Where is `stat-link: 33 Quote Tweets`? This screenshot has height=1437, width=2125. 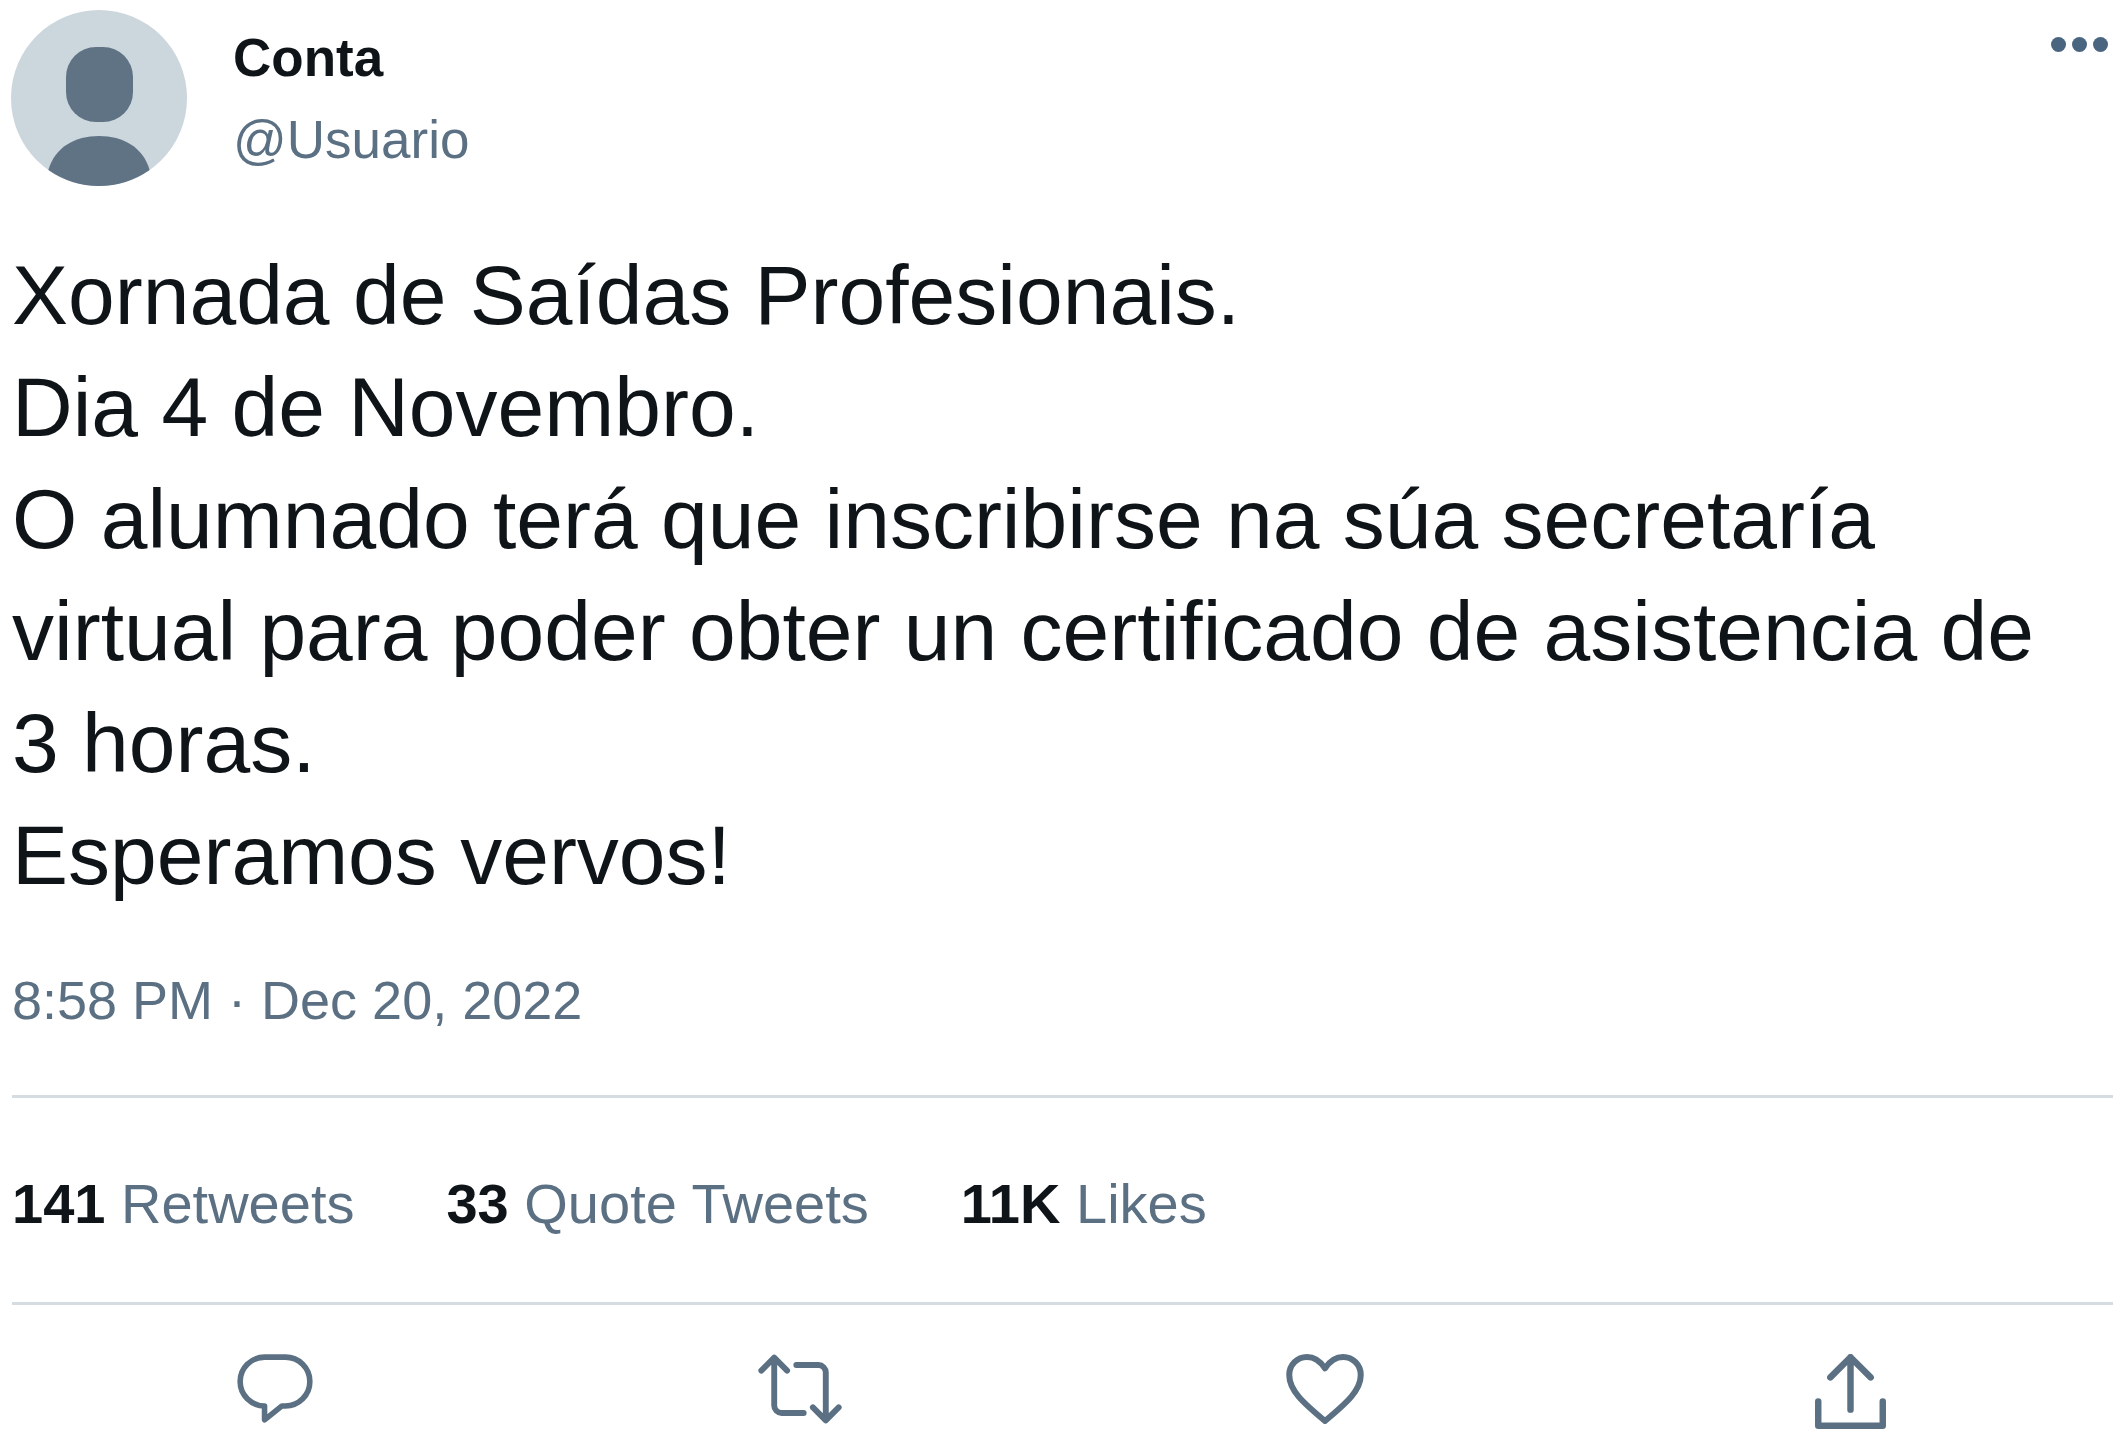
stat-link: 33 Quote Tweets is located at coordinates (657, 1204).